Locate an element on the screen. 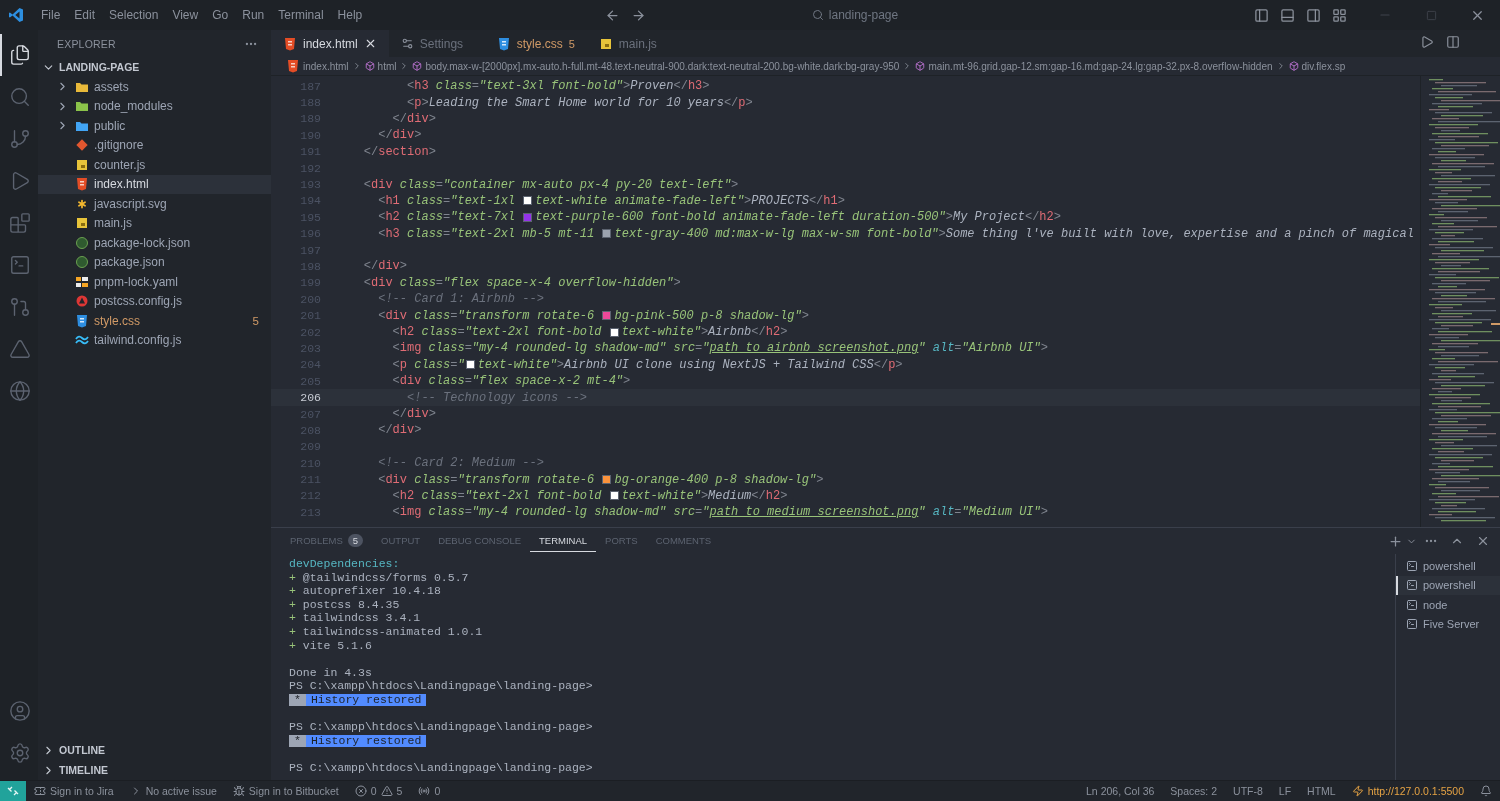  ticket-icon is located at coordinates (40, 791).